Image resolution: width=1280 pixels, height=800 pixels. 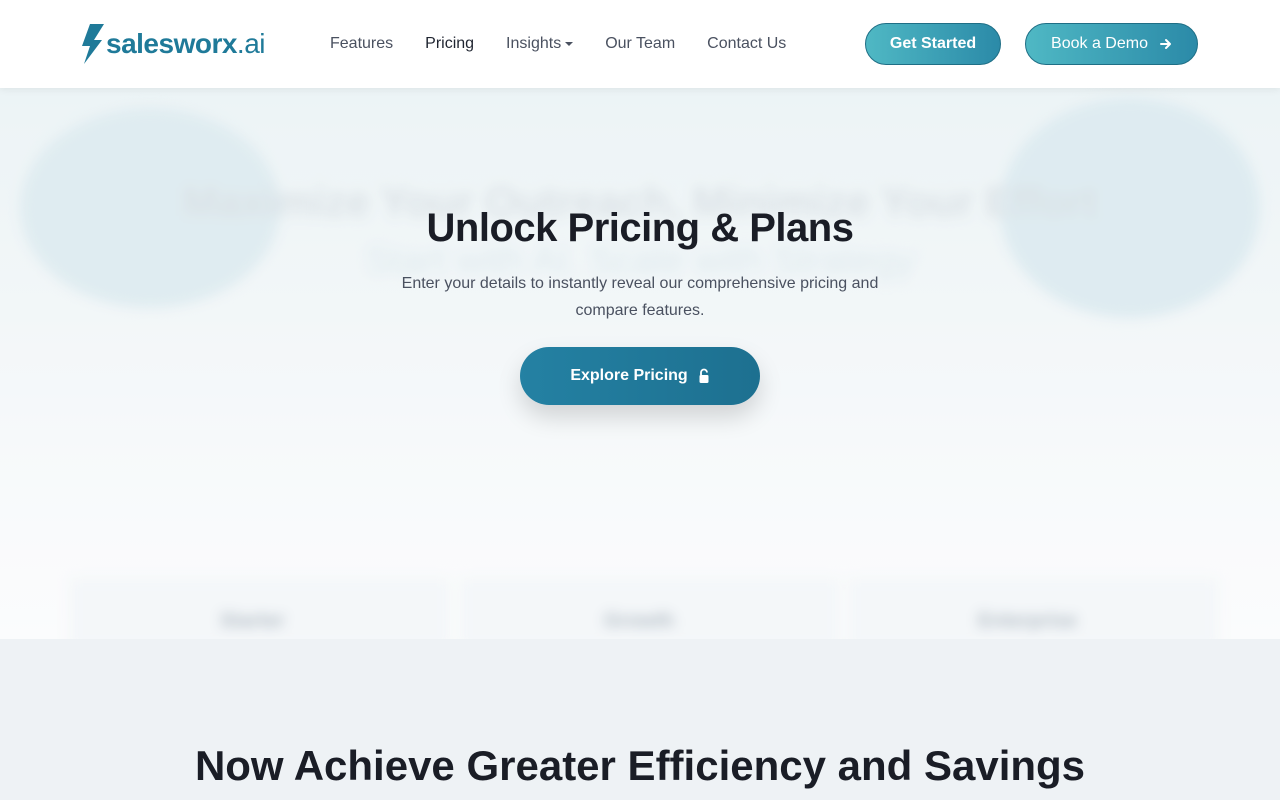 I want to click on lock-icon, so click(x=704, y=375).